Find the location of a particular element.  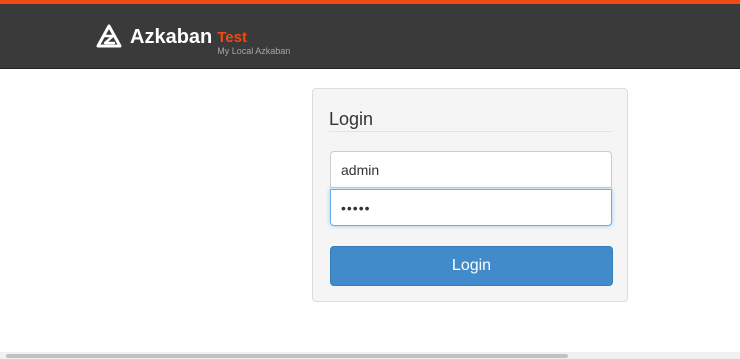

brand-subtitle: Test My Local Azkaban is located at coordinates (254, 43).